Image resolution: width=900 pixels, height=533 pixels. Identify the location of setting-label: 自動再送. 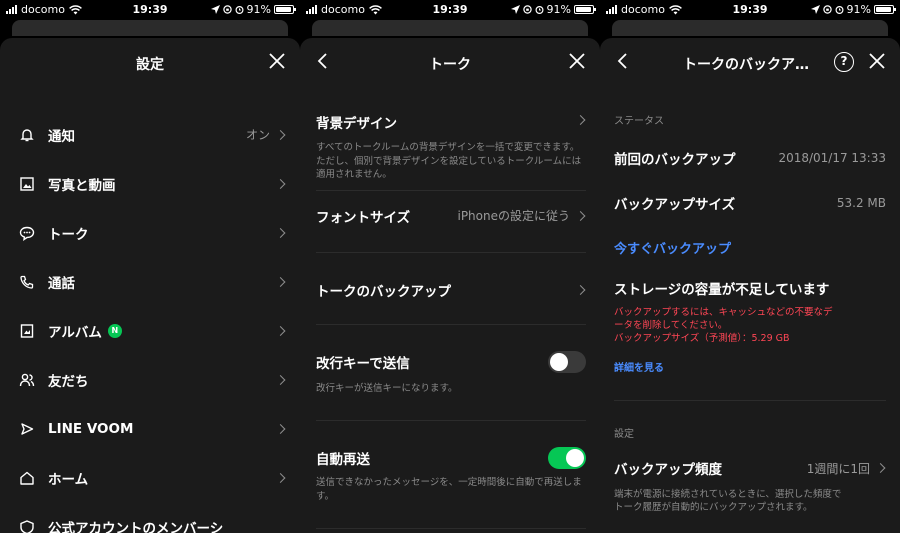
(343, 460).